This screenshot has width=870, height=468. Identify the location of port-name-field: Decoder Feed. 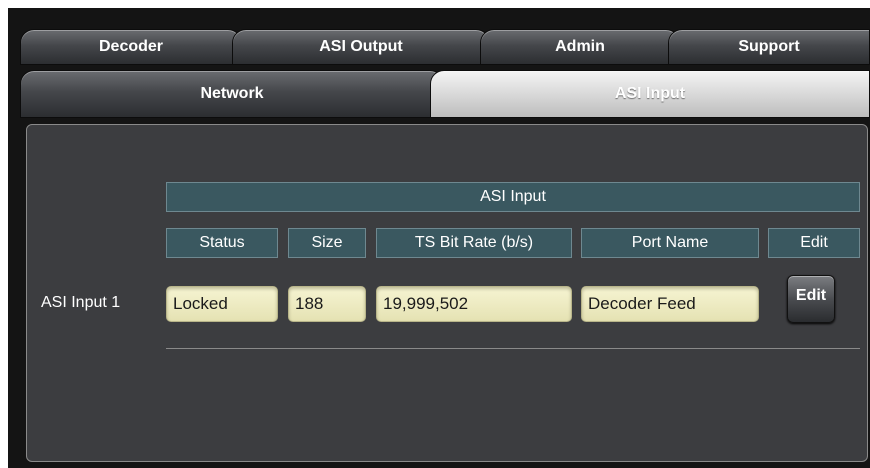
(670, 304).